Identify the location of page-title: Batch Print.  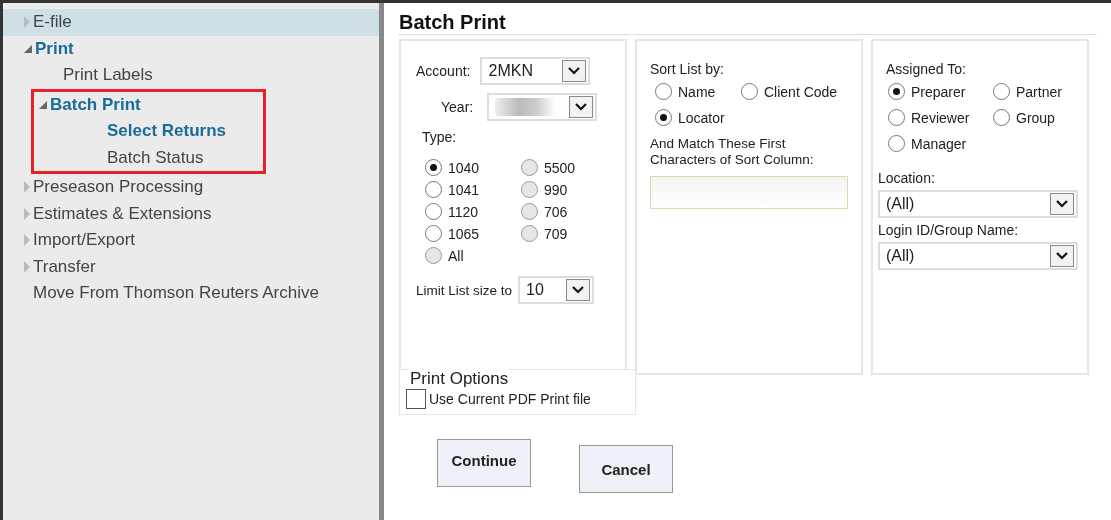
(748, 23).